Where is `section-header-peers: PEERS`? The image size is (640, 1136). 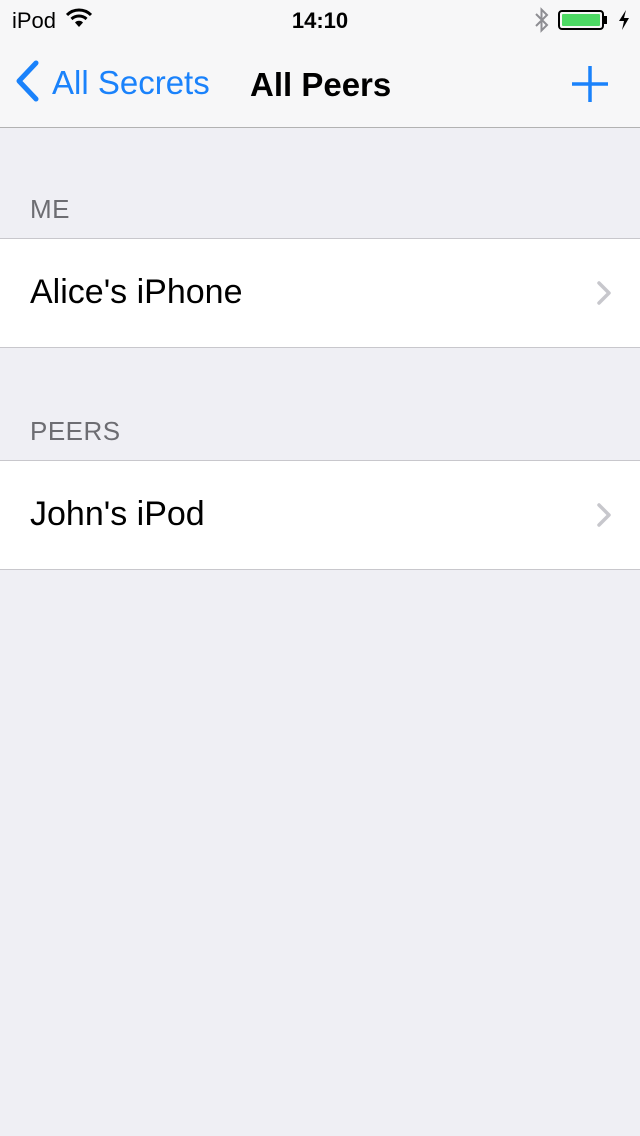 section-header-peers: PEERS is located at coordinates (75, 431).